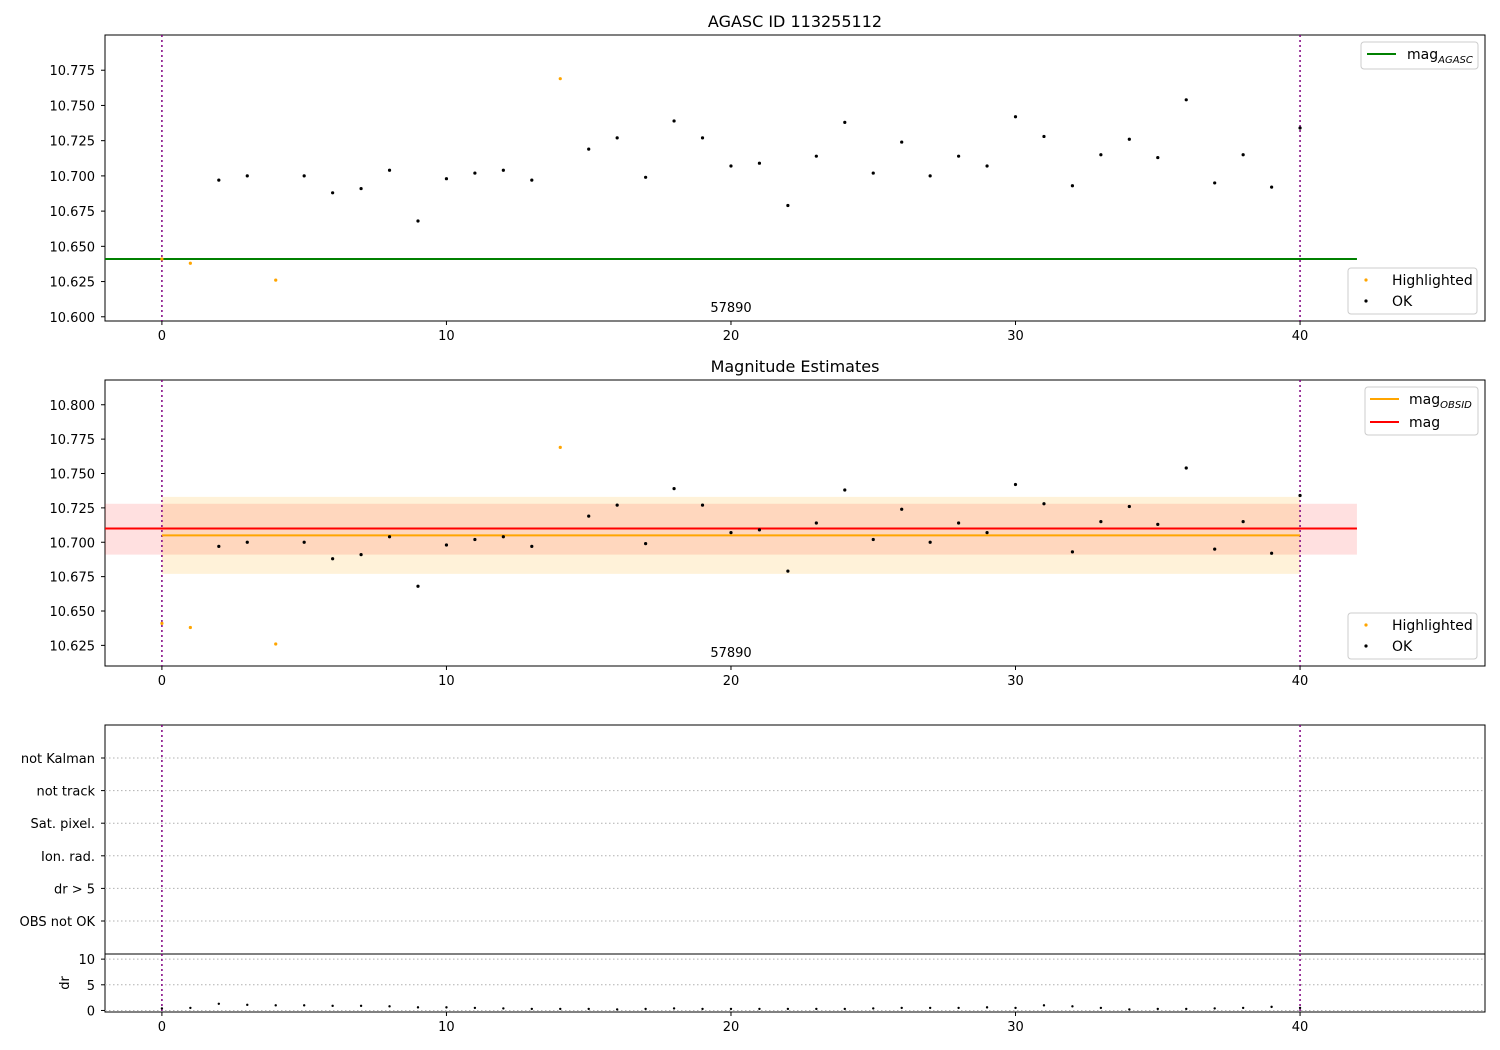 The image size is (1500, 1050). I want to click on legend-label: OK, so click(1402, 302).